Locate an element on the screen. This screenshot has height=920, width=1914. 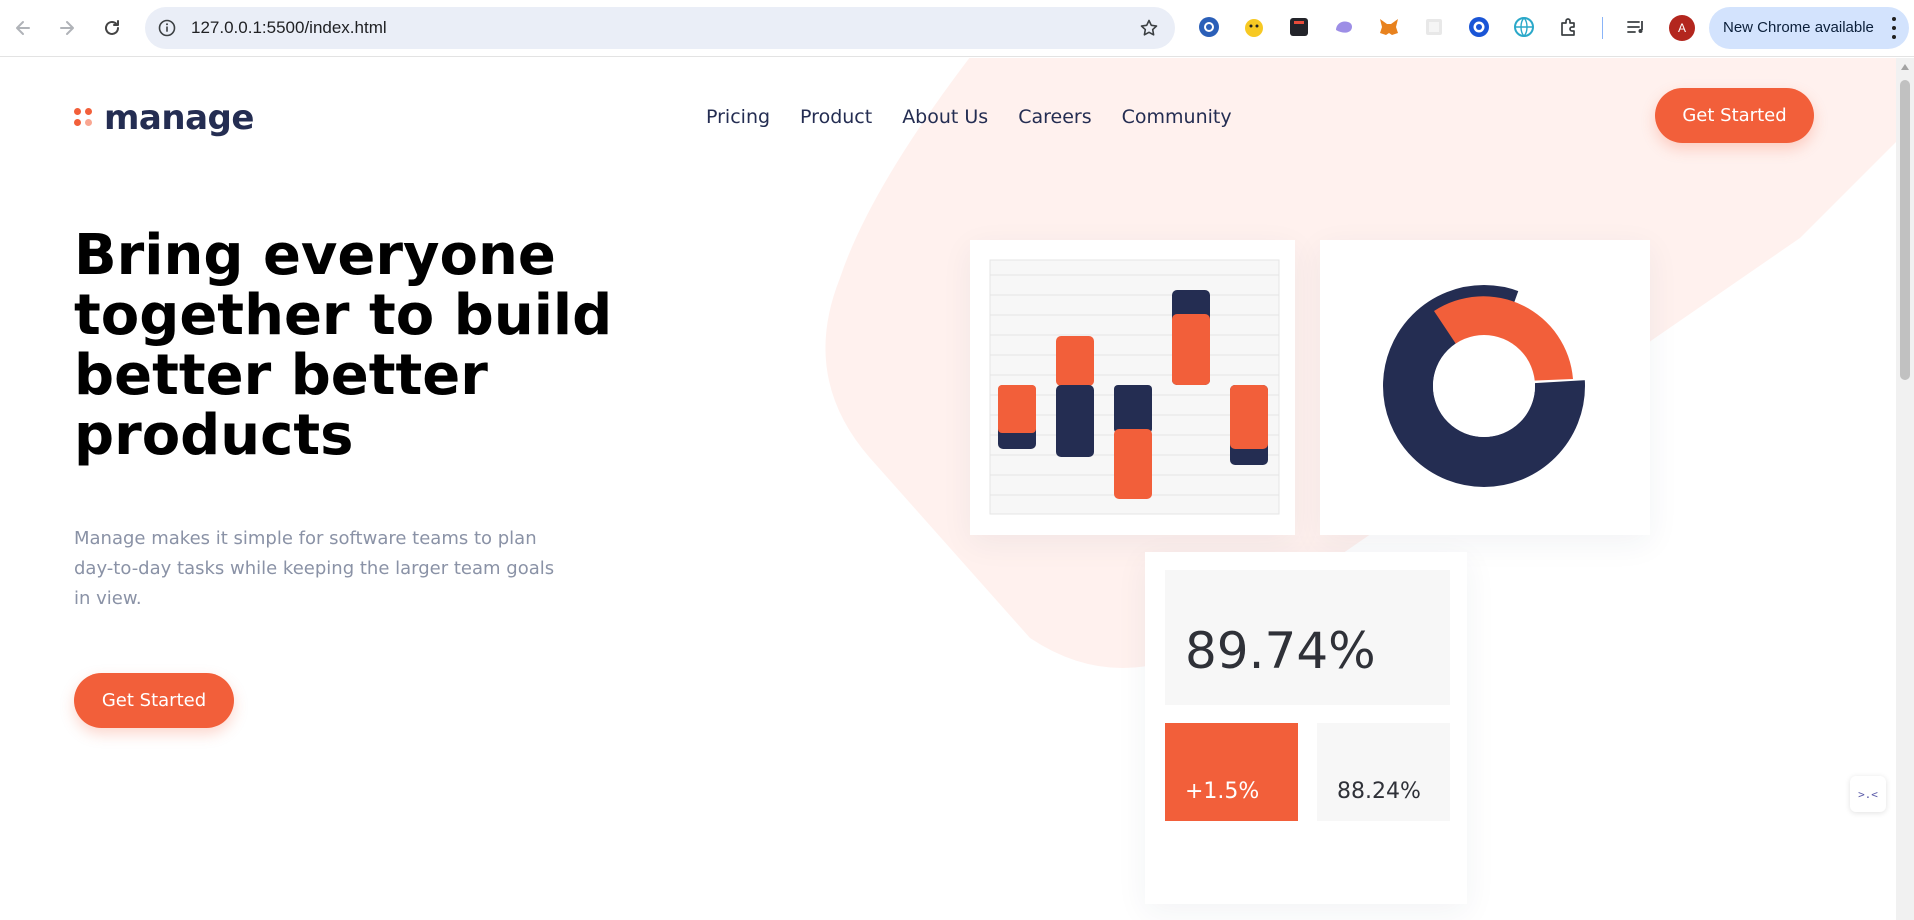
extension-8-icon is located at coordinates (1524, 27).